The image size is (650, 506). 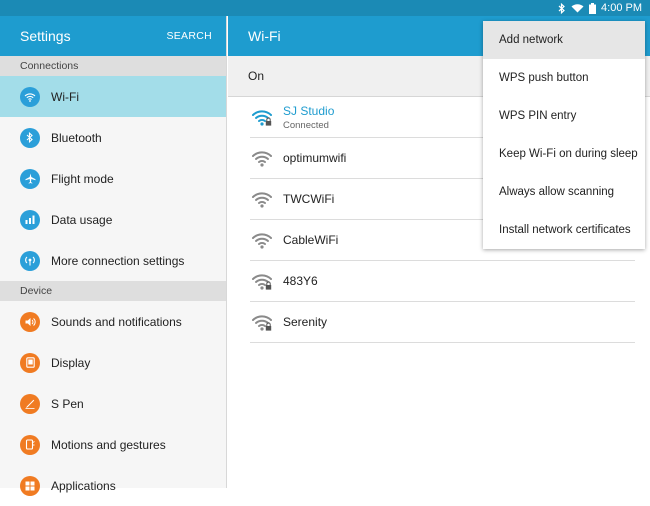 What do you see at coordinates (564, 154) in the screenshot?
I see `menu-item-keep-wifi-on-during-sleep: Keep Wi-Fi on during sleep` at bounding box center [564, 154].